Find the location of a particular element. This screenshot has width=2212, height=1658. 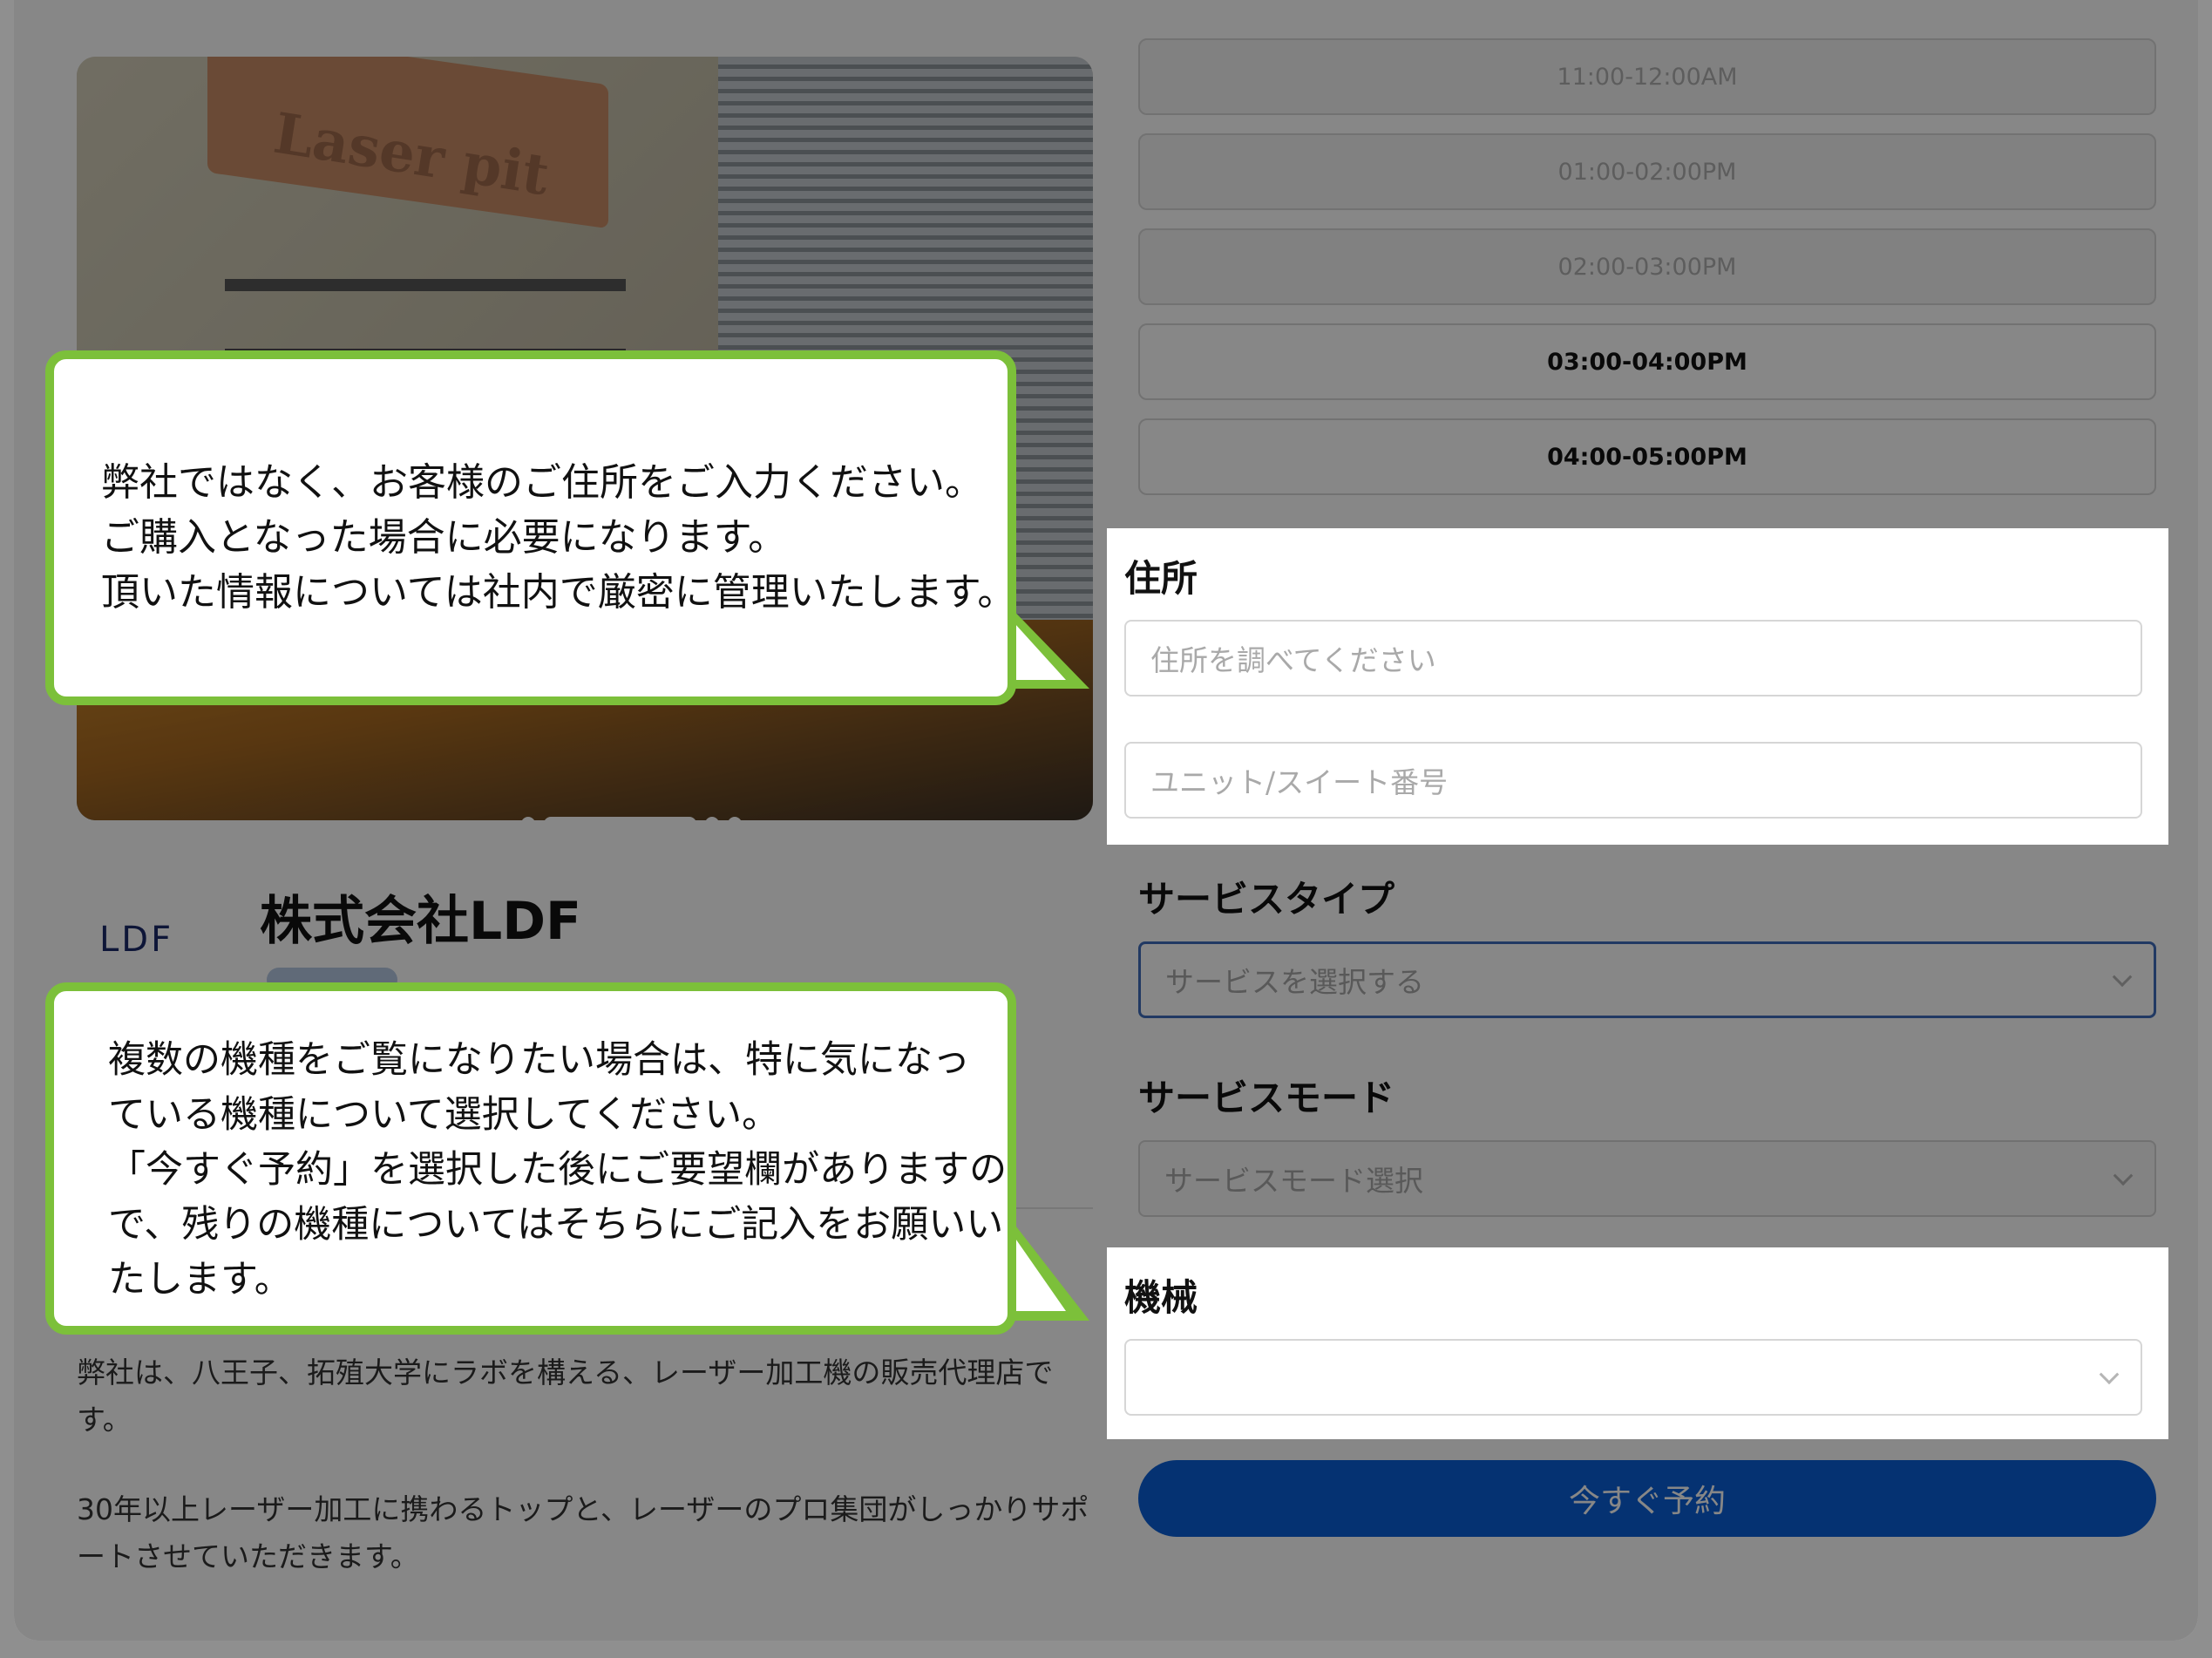

address-section: 住所 住所を調べてください ユニット/スイート番号 is located at coordinates (1637, 686).